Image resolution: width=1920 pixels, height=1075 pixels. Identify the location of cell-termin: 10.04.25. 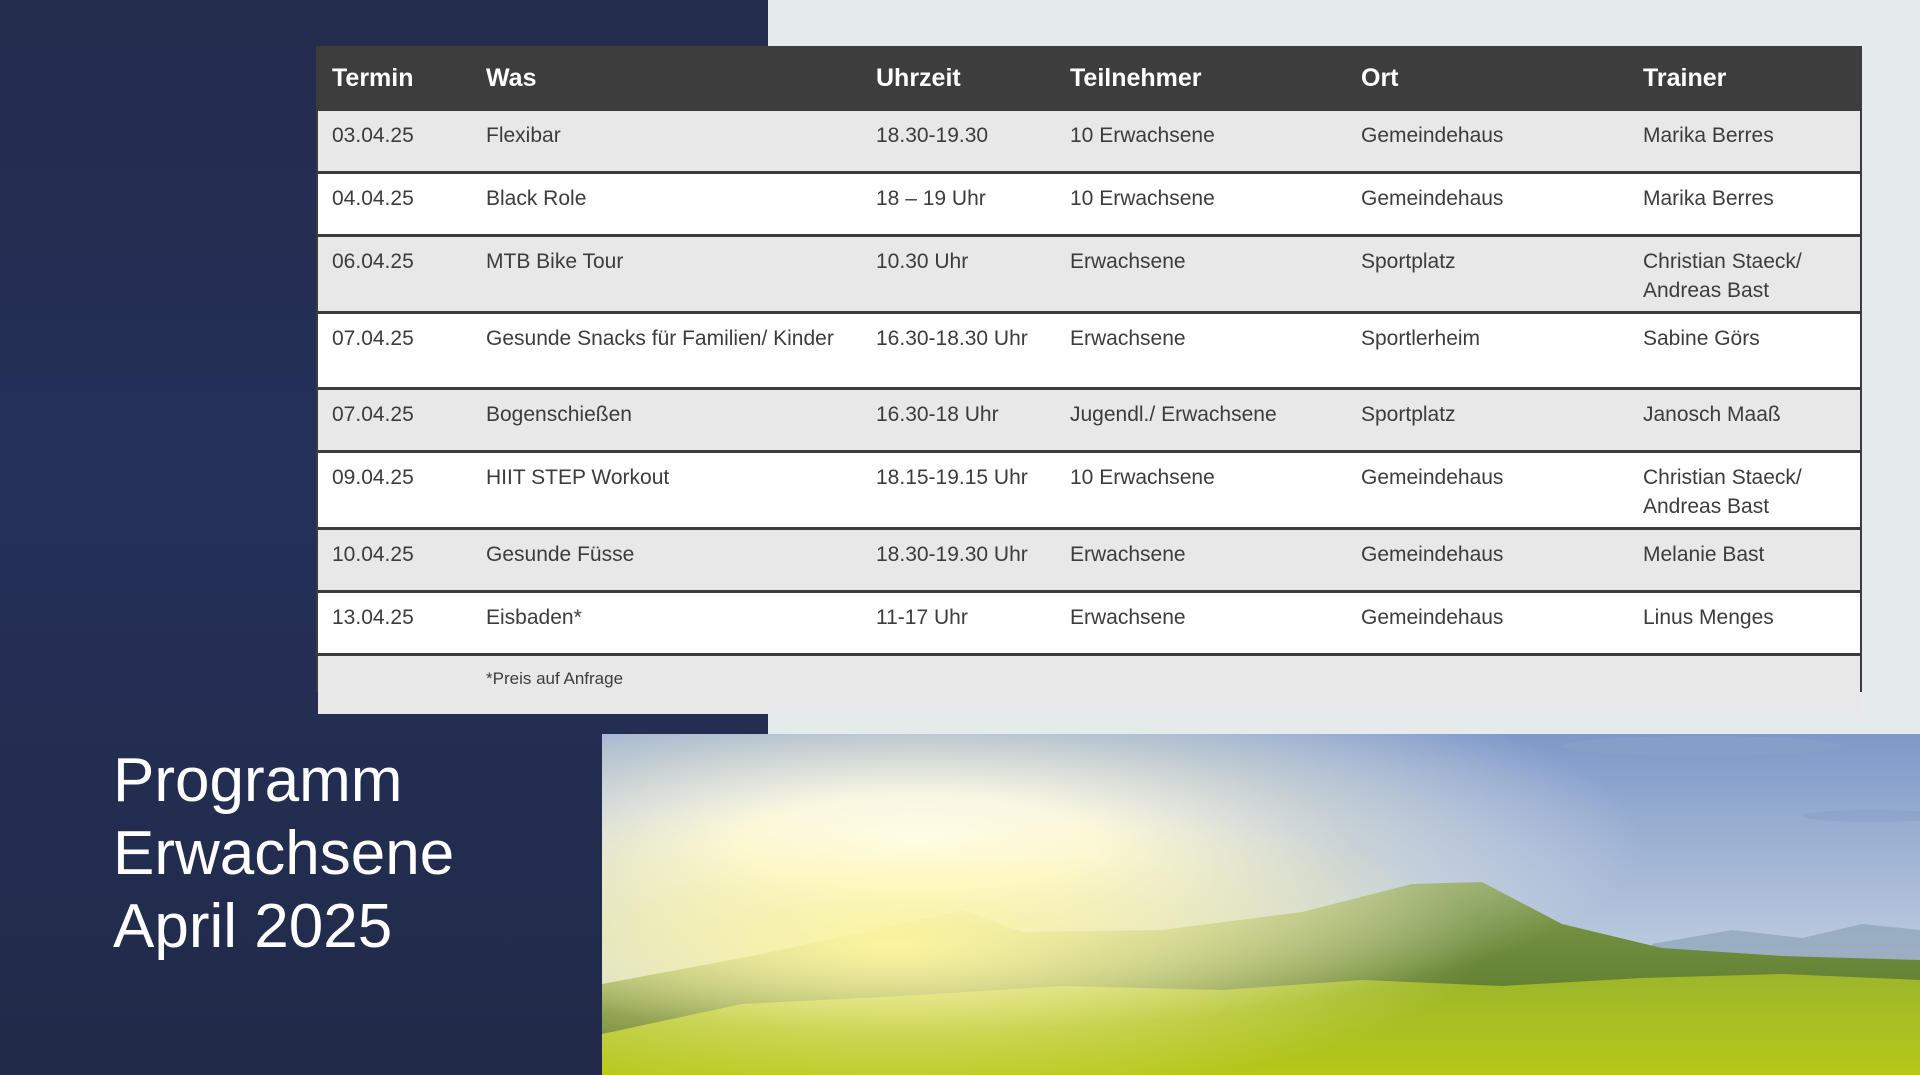
(395, 559).